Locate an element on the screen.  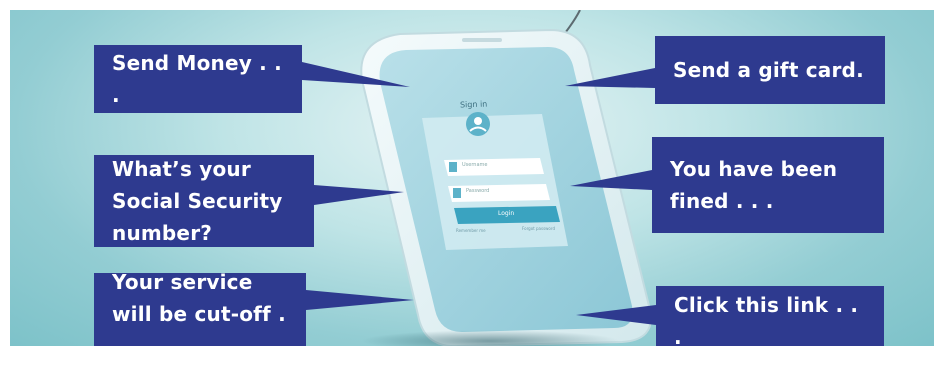
callout-click-link: Click this link . . . is located at coordinates (770, 316).